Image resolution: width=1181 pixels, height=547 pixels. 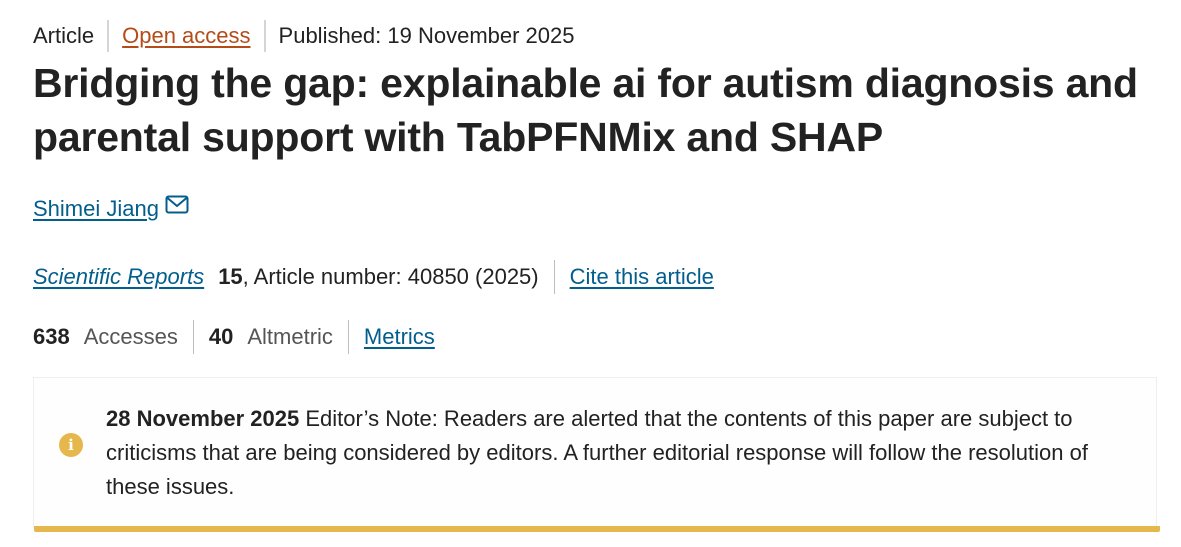 I want to click on open-access-link: Open access, so click(x=186, y=36).